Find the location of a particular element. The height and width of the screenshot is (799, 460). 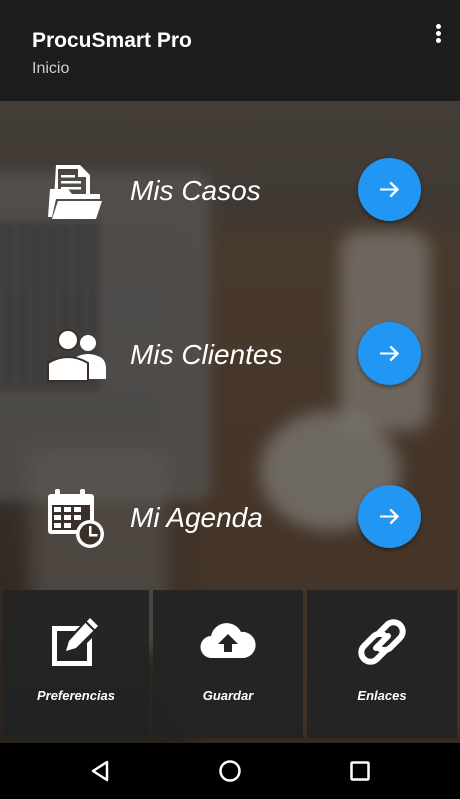

open-mis-casos-button is located at coordinates (389, 189).